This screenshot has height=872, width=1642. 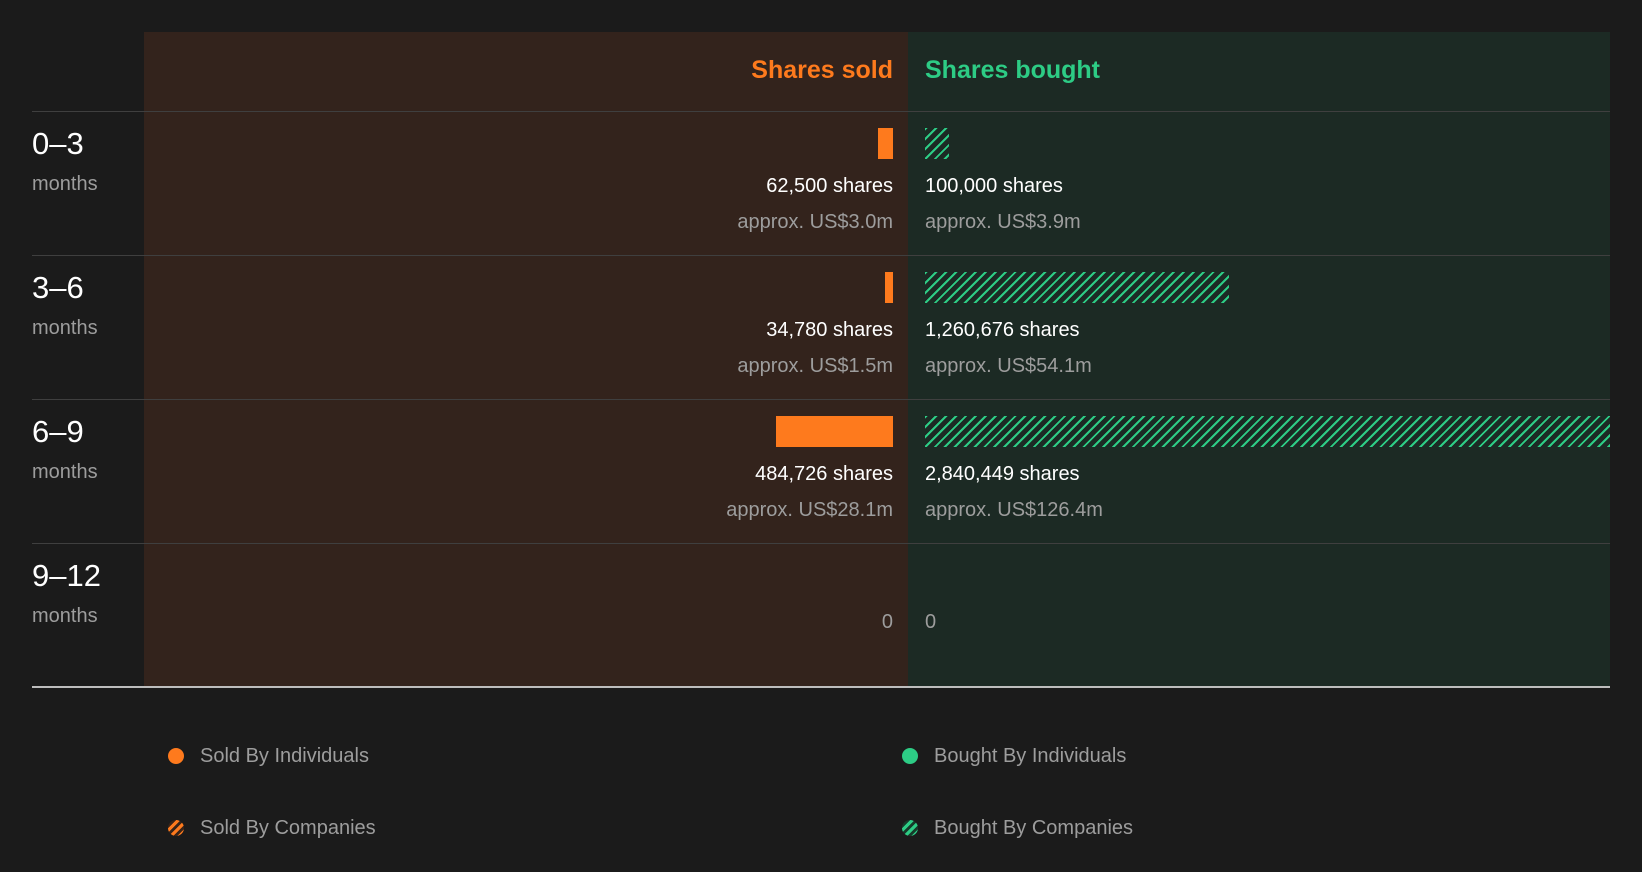 What do you see at coordinates (815, 366) in the screenshot?
I see `sold-approx-value: approx. US$1.5m` at bounding box center [815, 366].